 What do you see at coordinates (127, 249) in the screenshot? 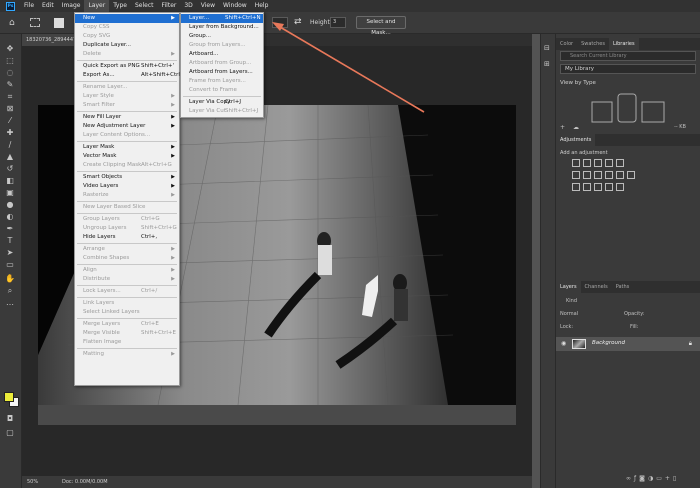
I see `menu-item: Arrange ▶` at bounding box center [127, 249].